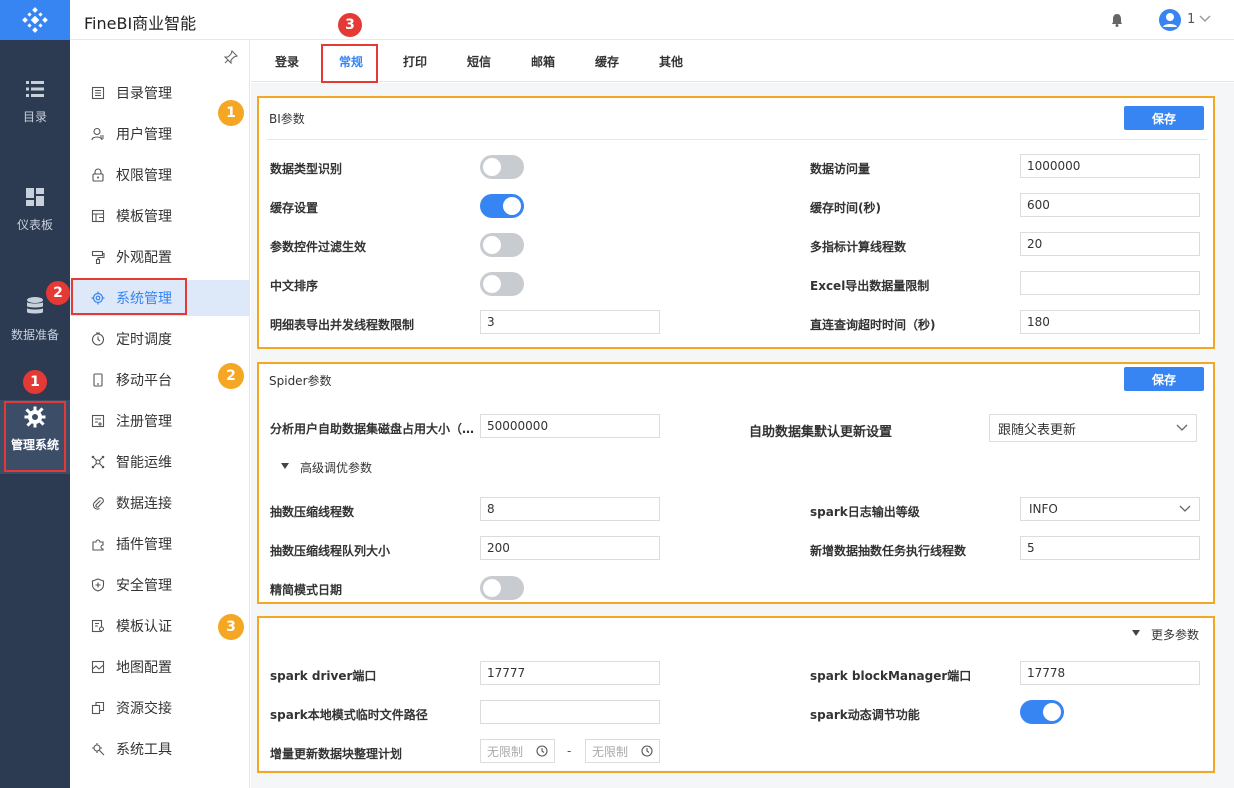 The height and width of the screenshot is (788, 1234). I want to click on step-badge: 3, so click(231, 627).